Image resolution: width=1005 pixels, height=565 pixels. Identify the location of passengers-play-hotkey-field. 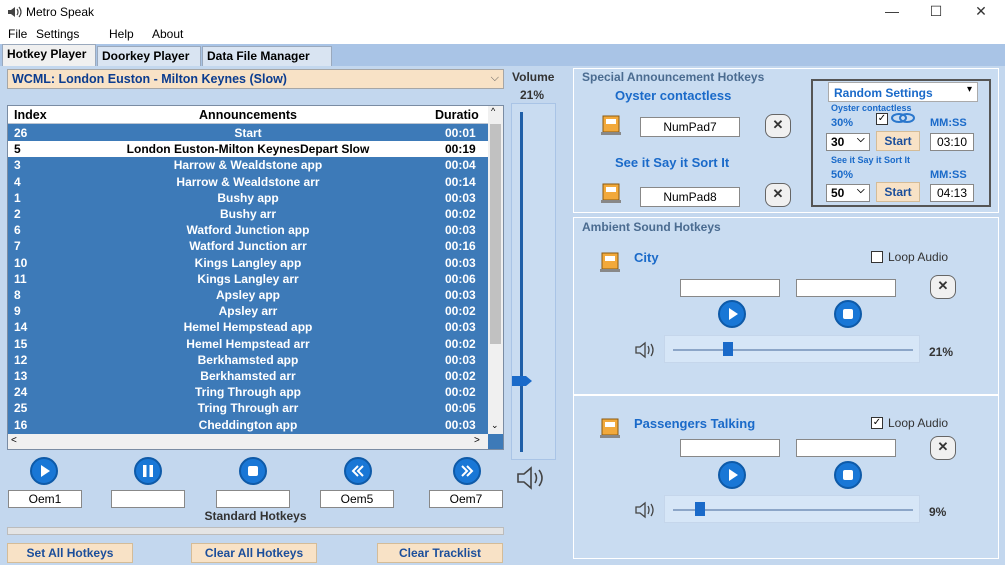
(730, 448).